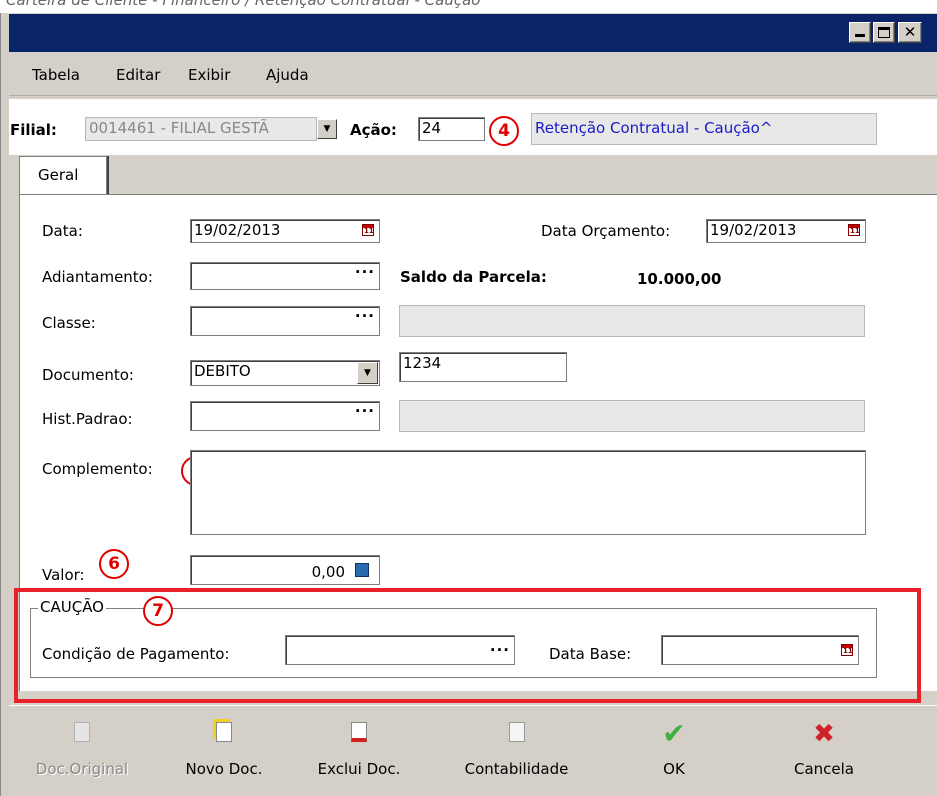 The height and width of the screenshot is (796, 937). What do you see at coordinates (632, 321) in the screenshot?
I see `classe-description` at bounding box center [632, 321].